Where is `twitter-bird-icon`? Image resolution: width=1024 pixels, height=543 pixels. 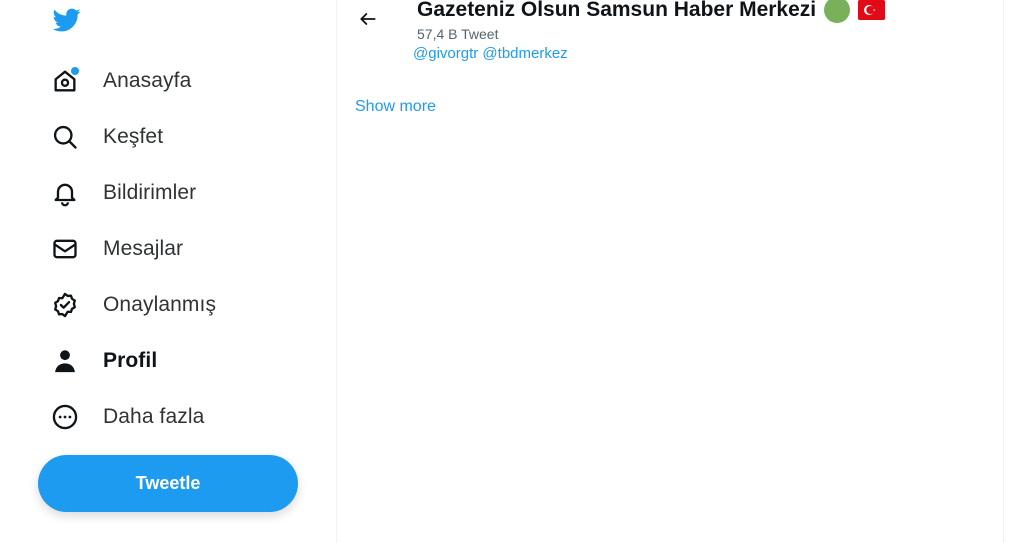 twitter-bird-icon is located at coordinates (67, 20).